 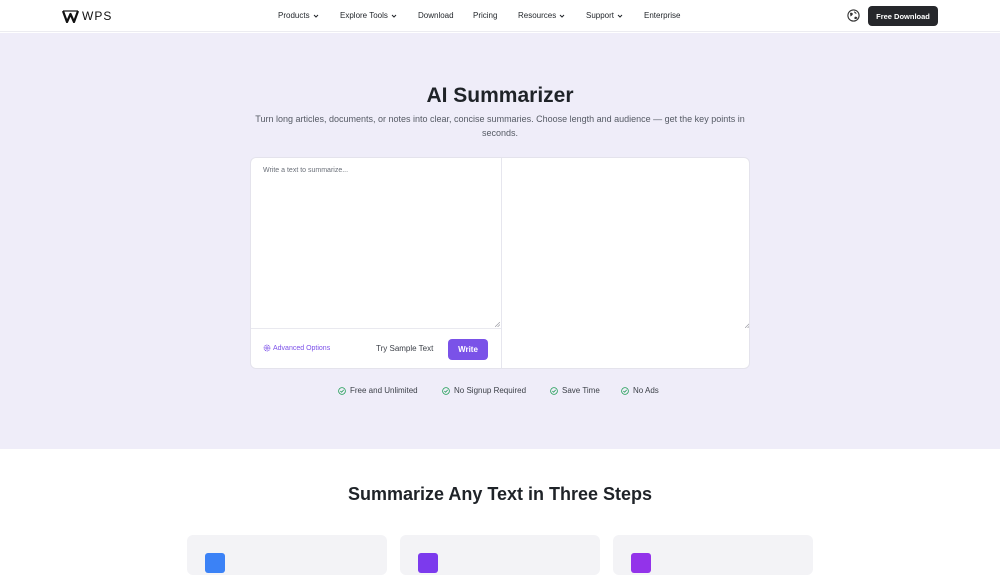 What do you see at coordinates (500, 95) in the screenshot?
I see `page-title: AI Summarizer` at bounding box center [500, 95].